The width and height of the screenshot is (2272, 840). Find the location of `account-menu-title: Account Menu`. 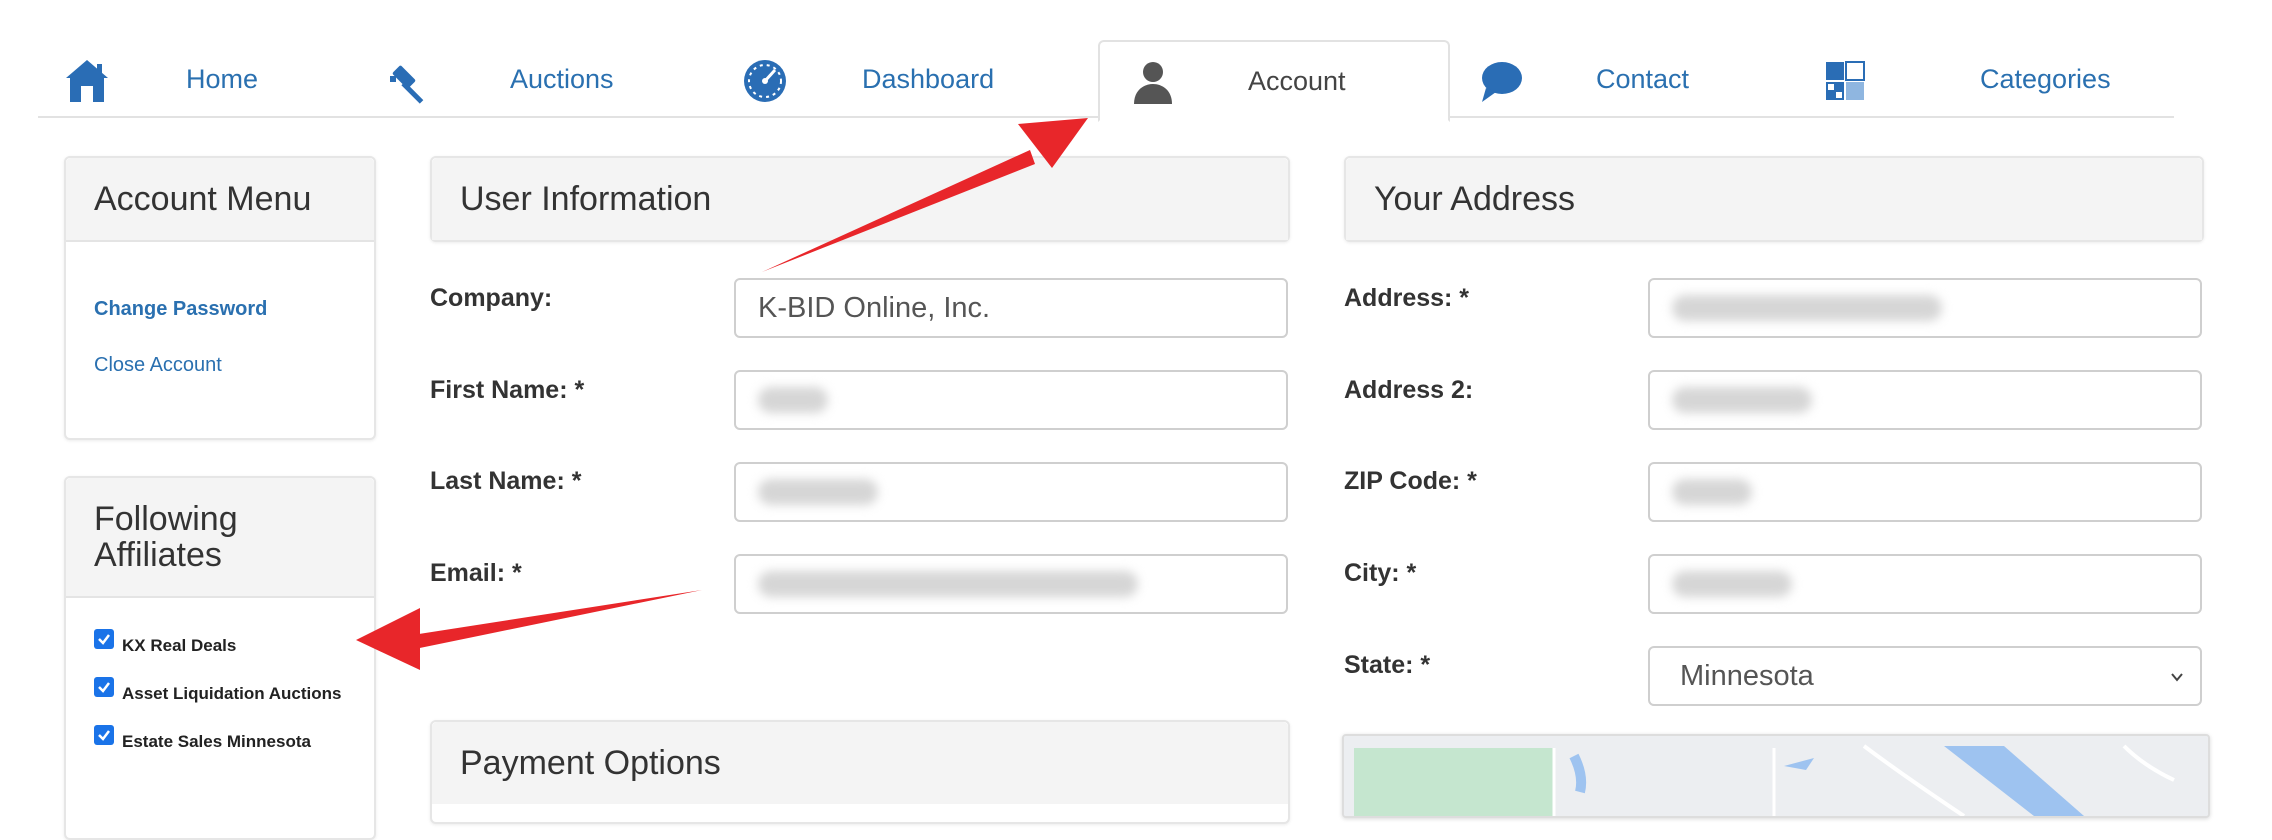

account-menu-title: Account Menu is located at coordinates (220, 200).